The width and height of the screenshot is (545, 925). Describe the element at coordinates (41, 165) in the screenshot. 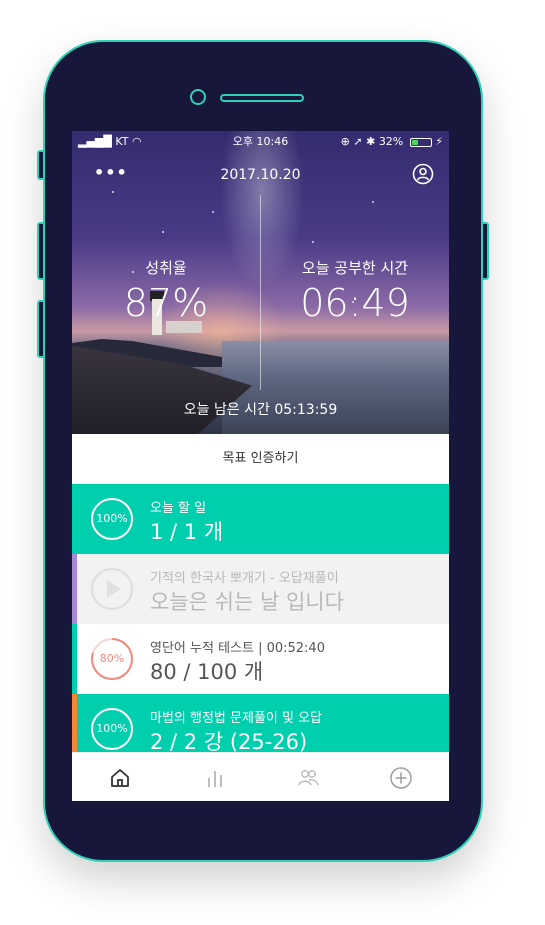

I see `mute-switch` at that location.